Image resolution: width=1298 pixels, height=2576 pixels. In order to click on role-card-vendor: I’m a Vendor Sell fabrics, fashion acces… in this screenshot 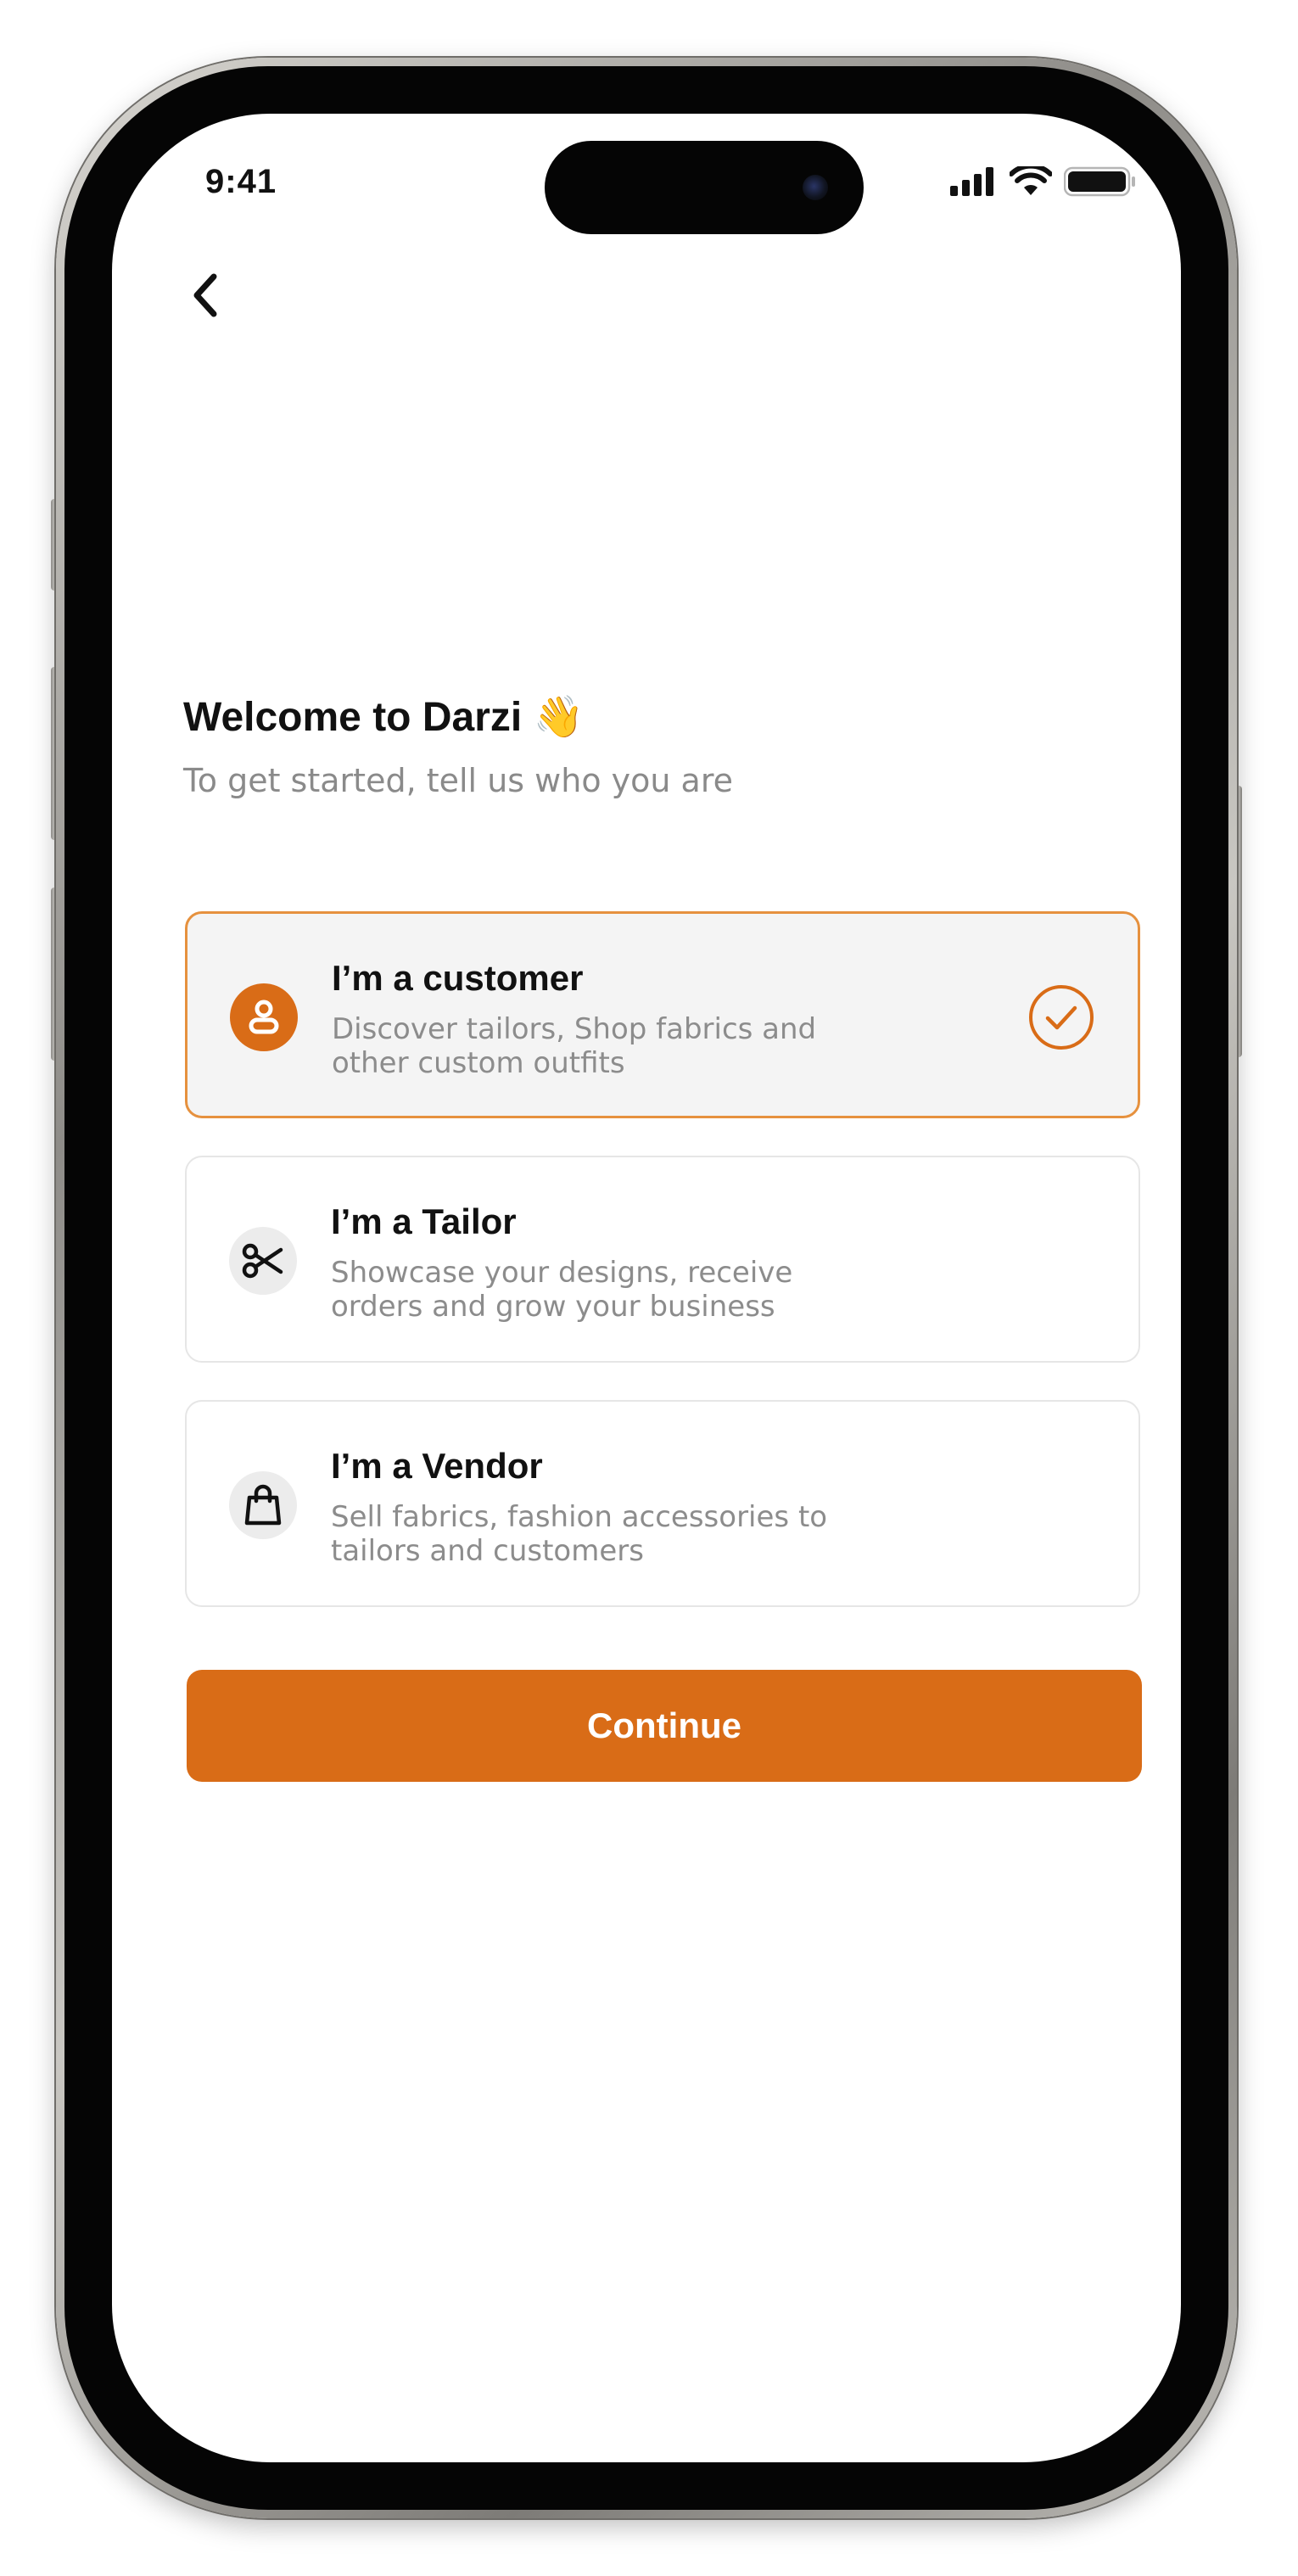, I will do `click(662, 1503)`.